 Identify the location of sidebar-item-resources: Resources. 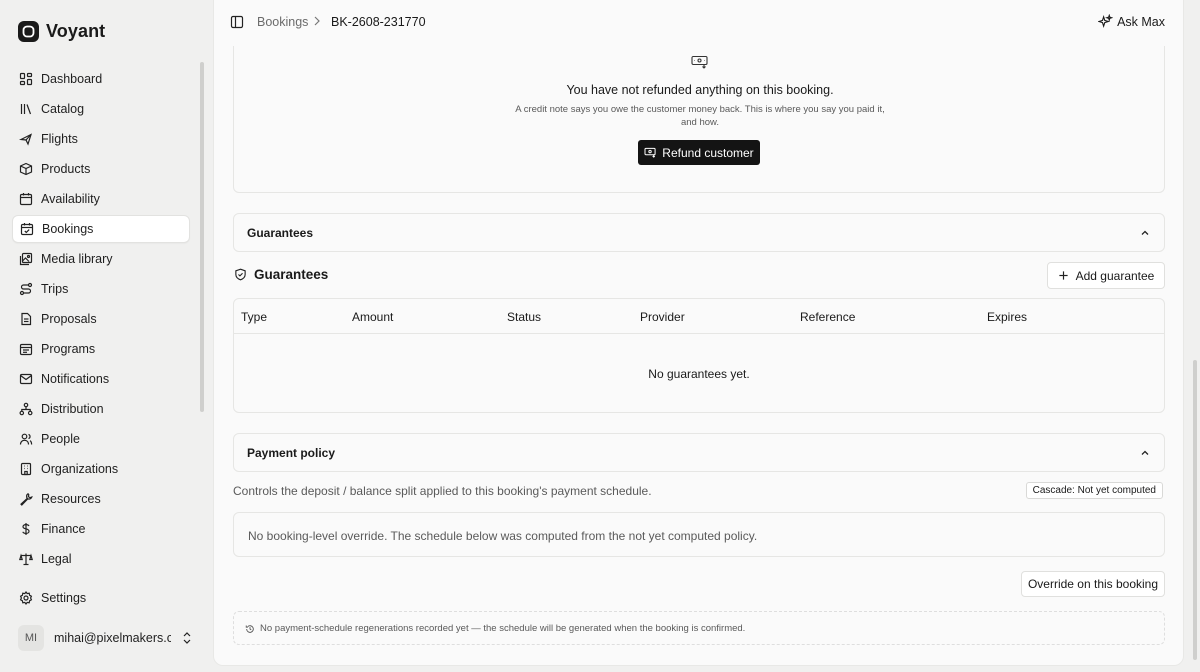
(101, 499).